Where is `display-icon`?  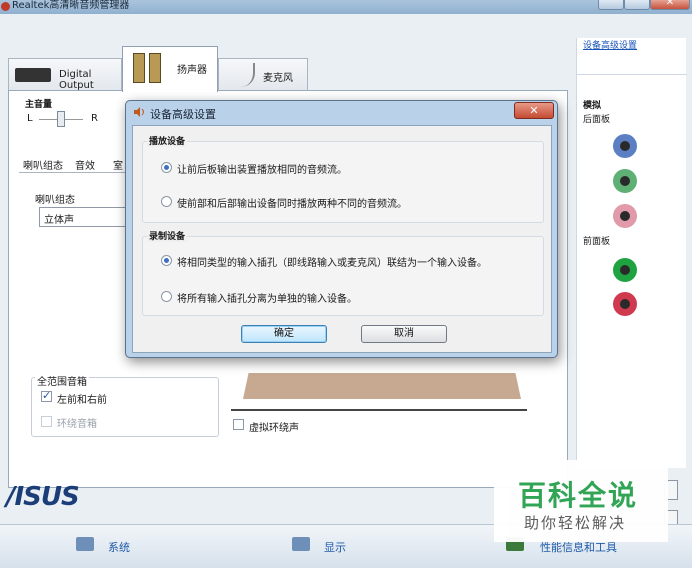
display-icon is located at coordinates (301, 544).